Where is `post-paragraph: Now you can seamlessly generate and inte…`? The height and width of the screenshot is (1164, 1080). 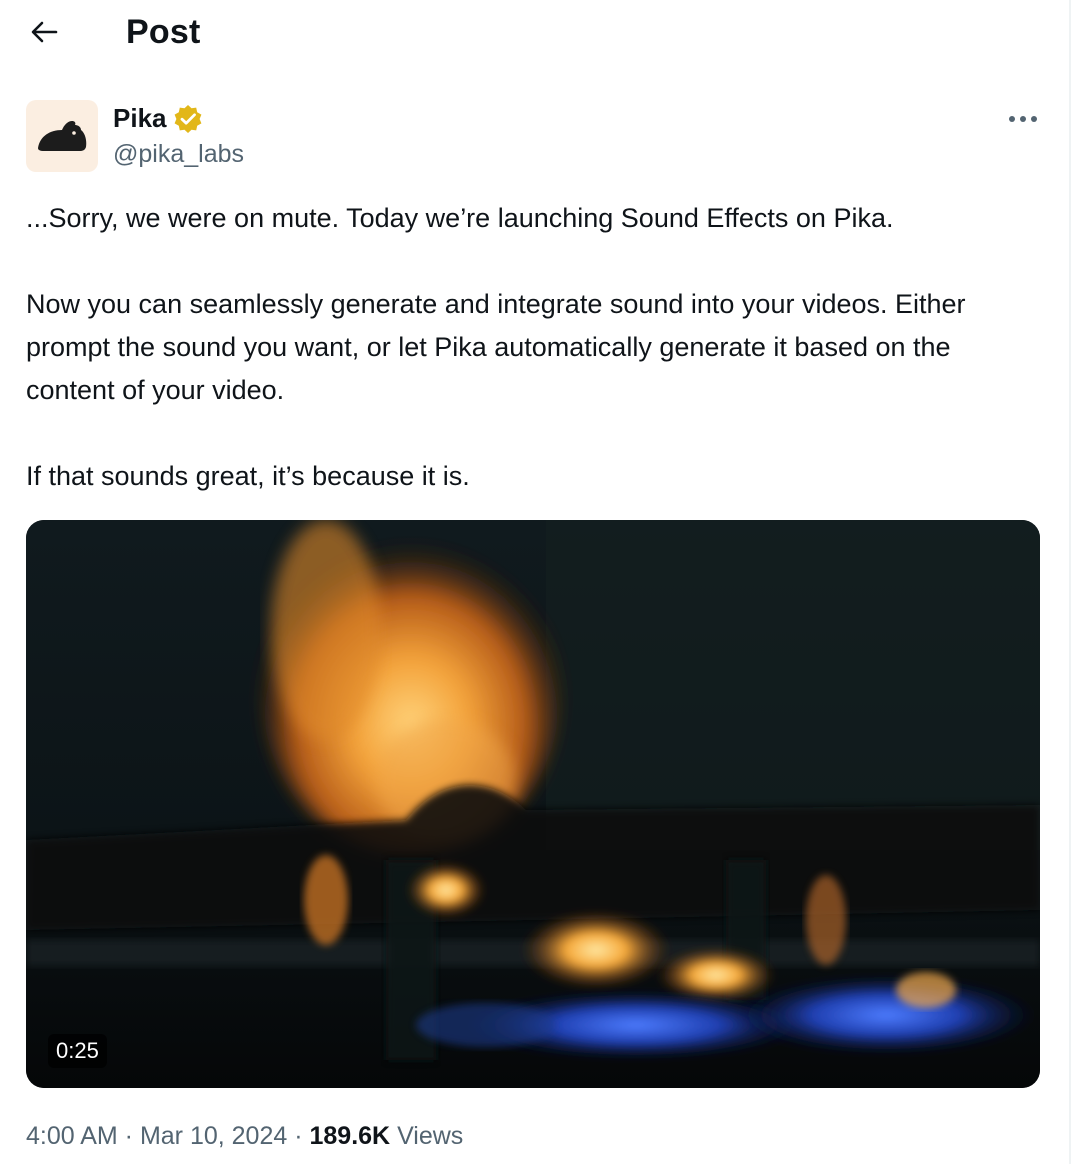
post-paragraph: Now you can seamlessly generate and inte… is located at coordinates (496, 347).